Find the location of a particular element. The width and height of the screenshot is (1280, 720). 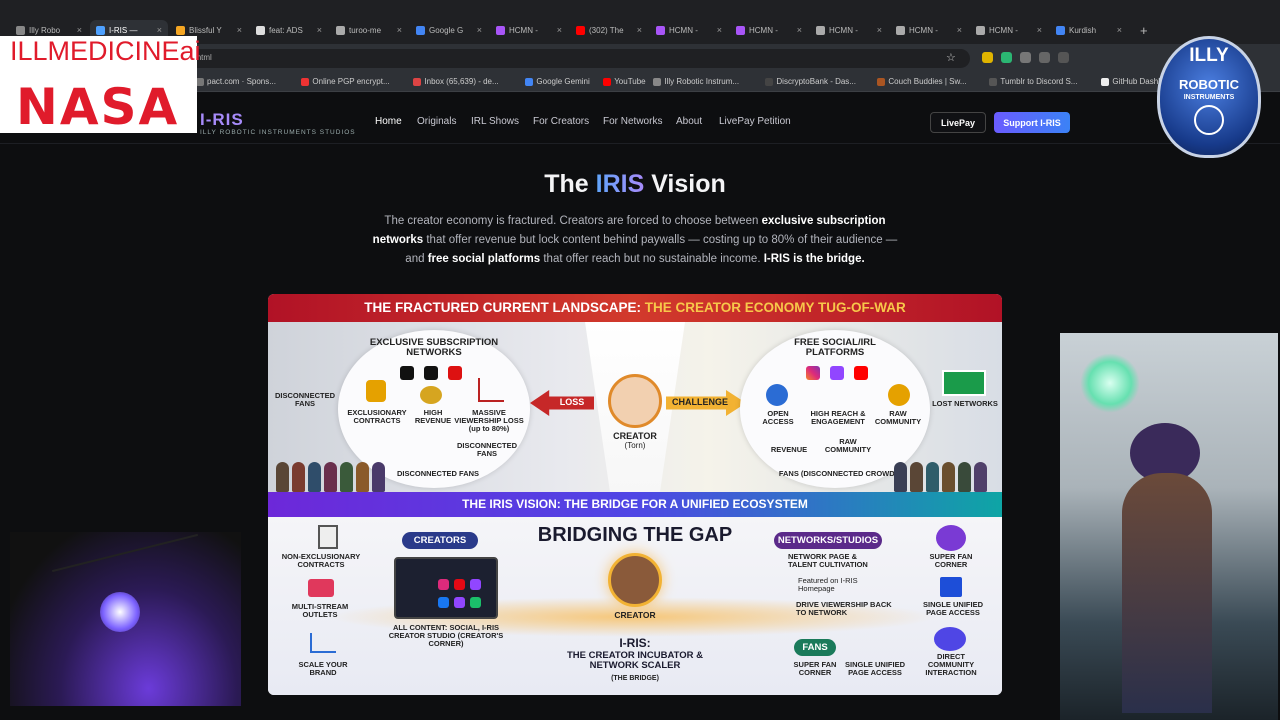

bookmark-item: Google Gemini is located at coordinates (557, 81).